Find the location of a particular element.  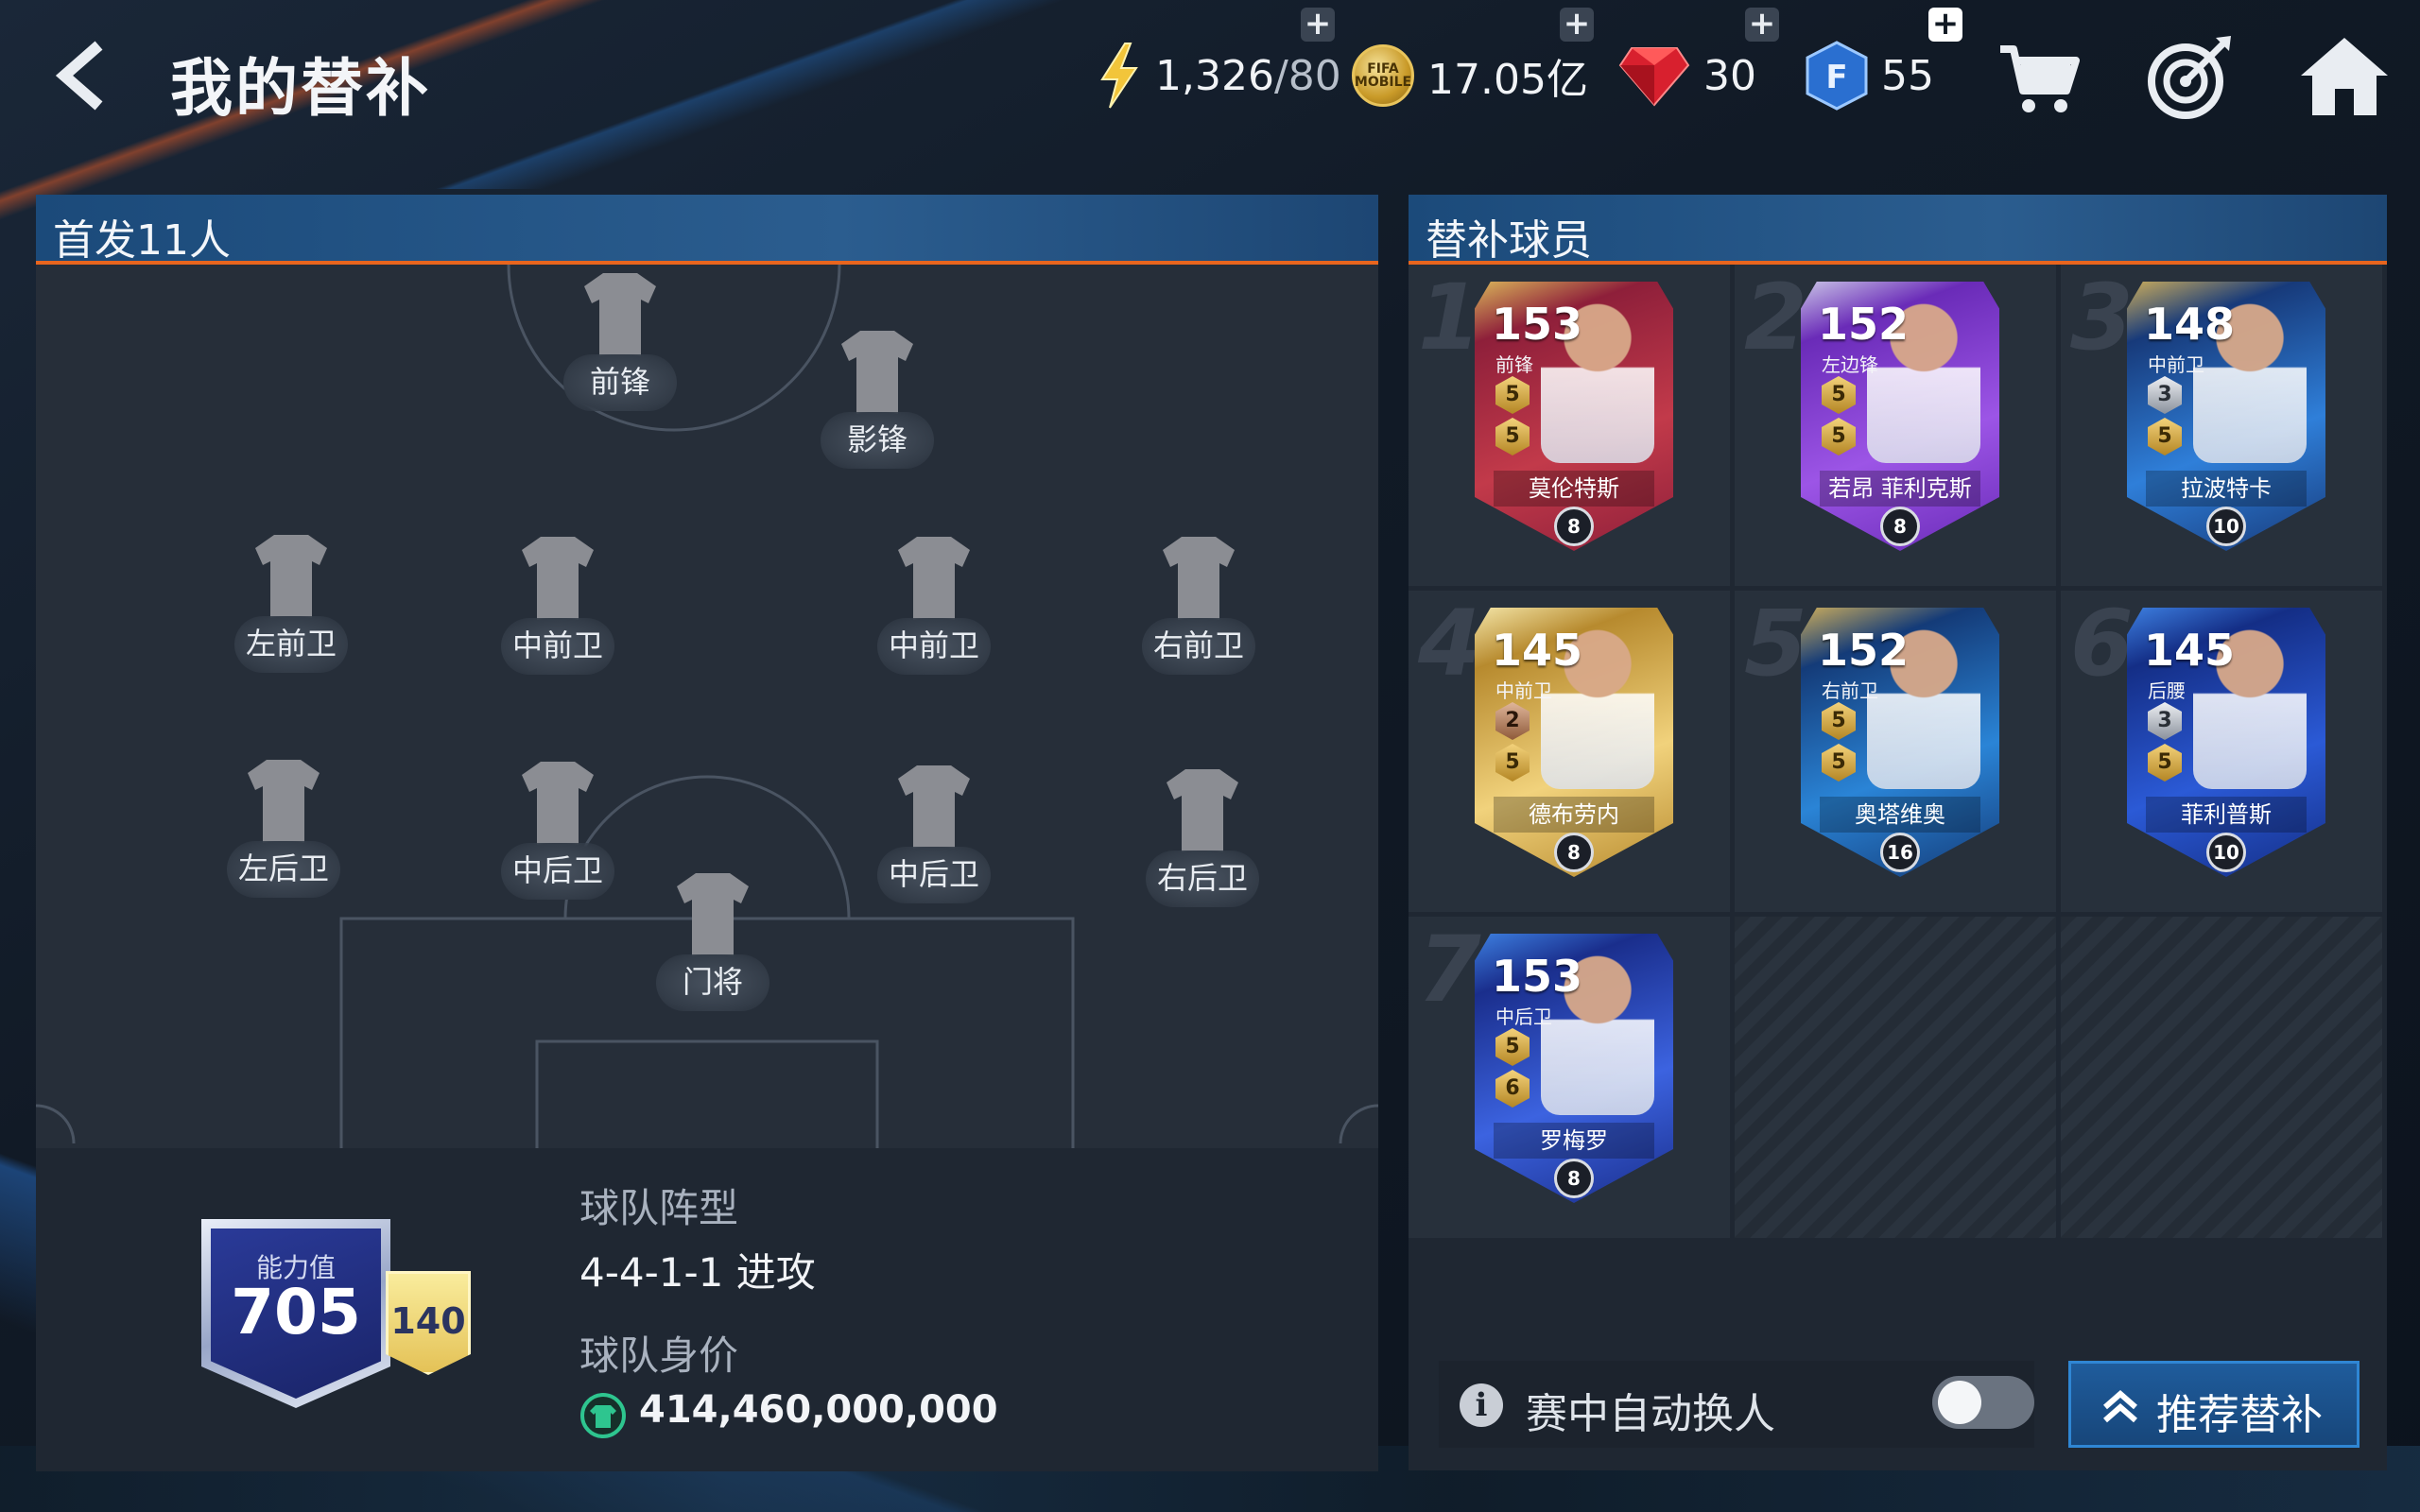

player-card: 145 中前卫 2 5 德布劳内 8 is located at coordinates (1574, 742).